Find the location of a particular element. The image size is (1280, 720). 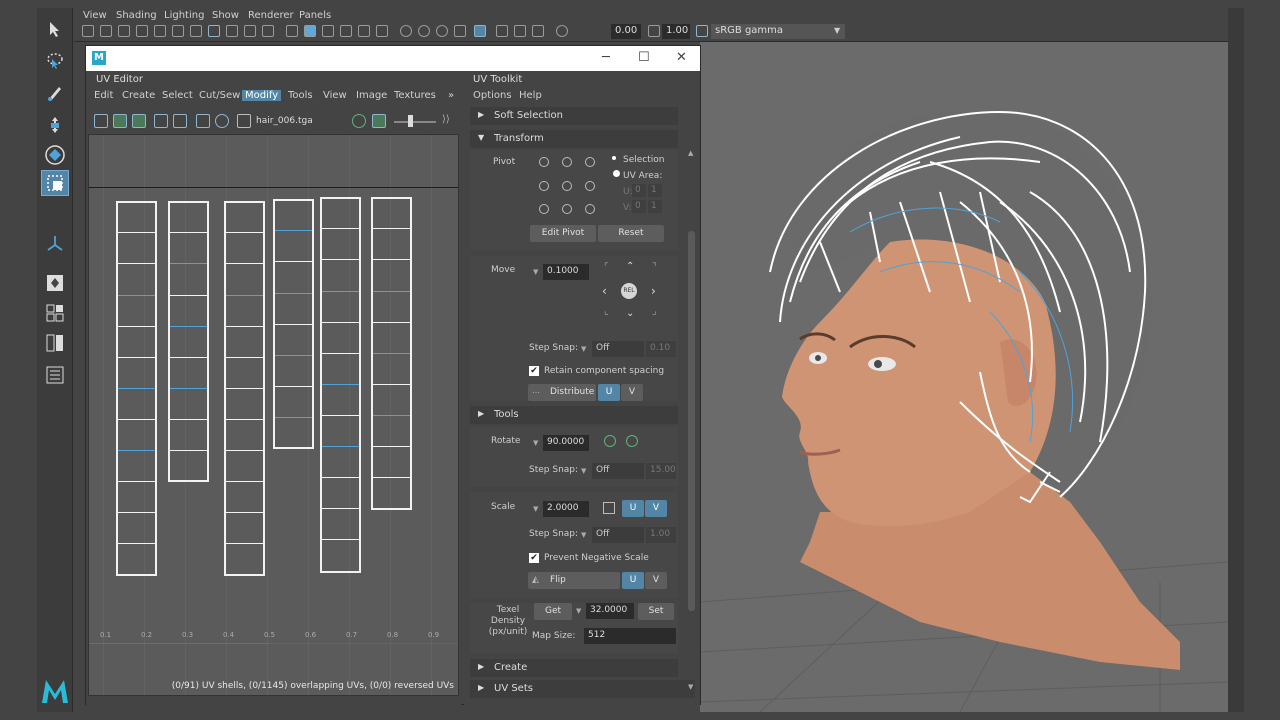

paint-select-tool-icon is located at coordinates (55, 93).